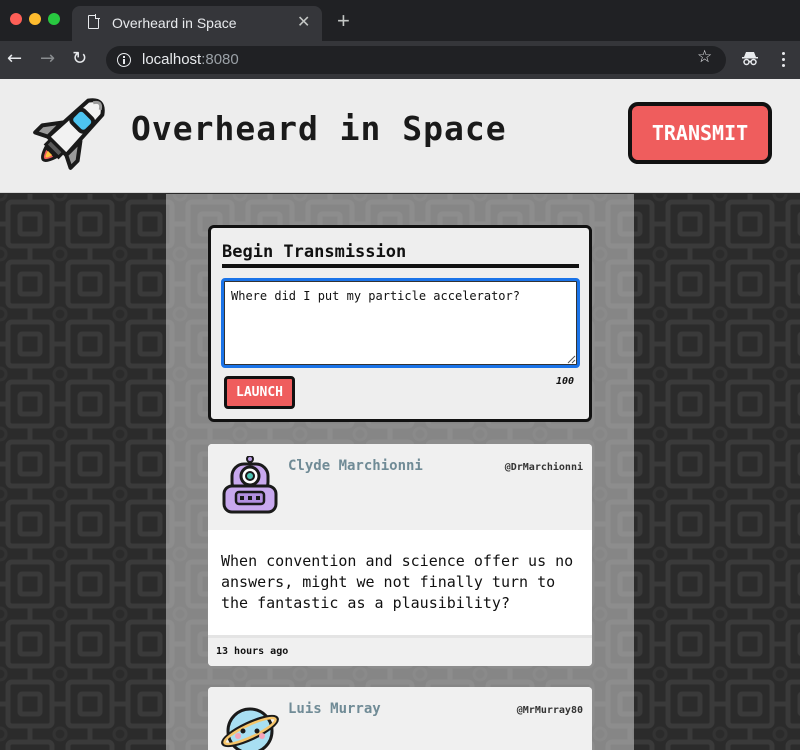 The height and width of the screenshot is (750, 800). Describe the element at coordinates (571, 359) in the screenshot. I see `resize-handle-icon` at that location.